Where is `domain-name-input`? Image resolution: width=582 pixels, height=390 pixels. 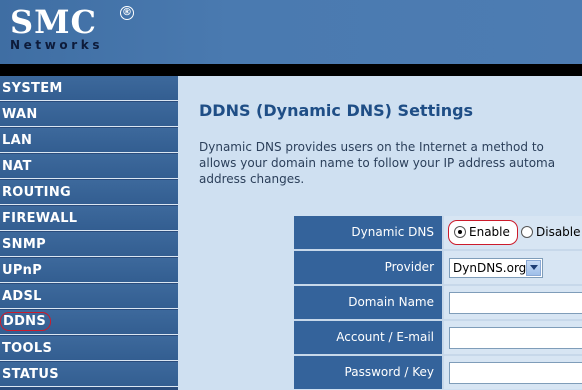
domain-name-input is located at coordinates (515, 303).